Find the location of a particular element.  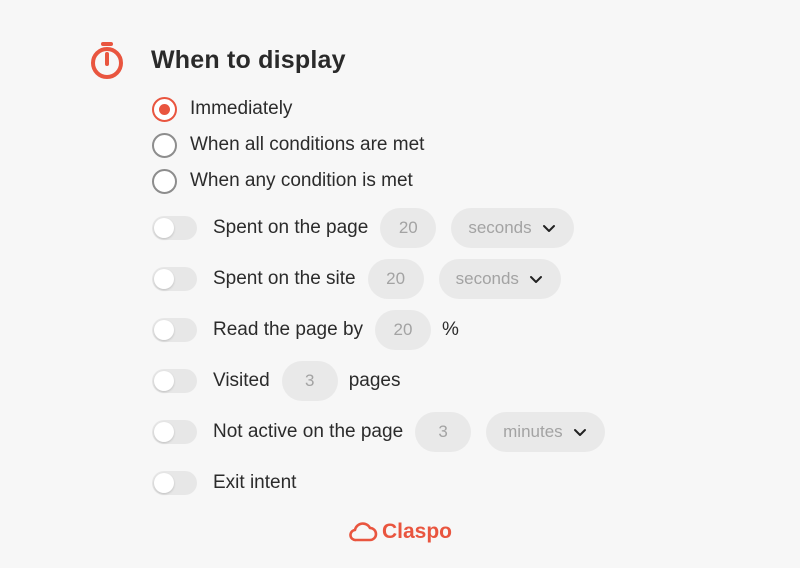

toggle-spent-on-page is located at coordinates (174, 228).